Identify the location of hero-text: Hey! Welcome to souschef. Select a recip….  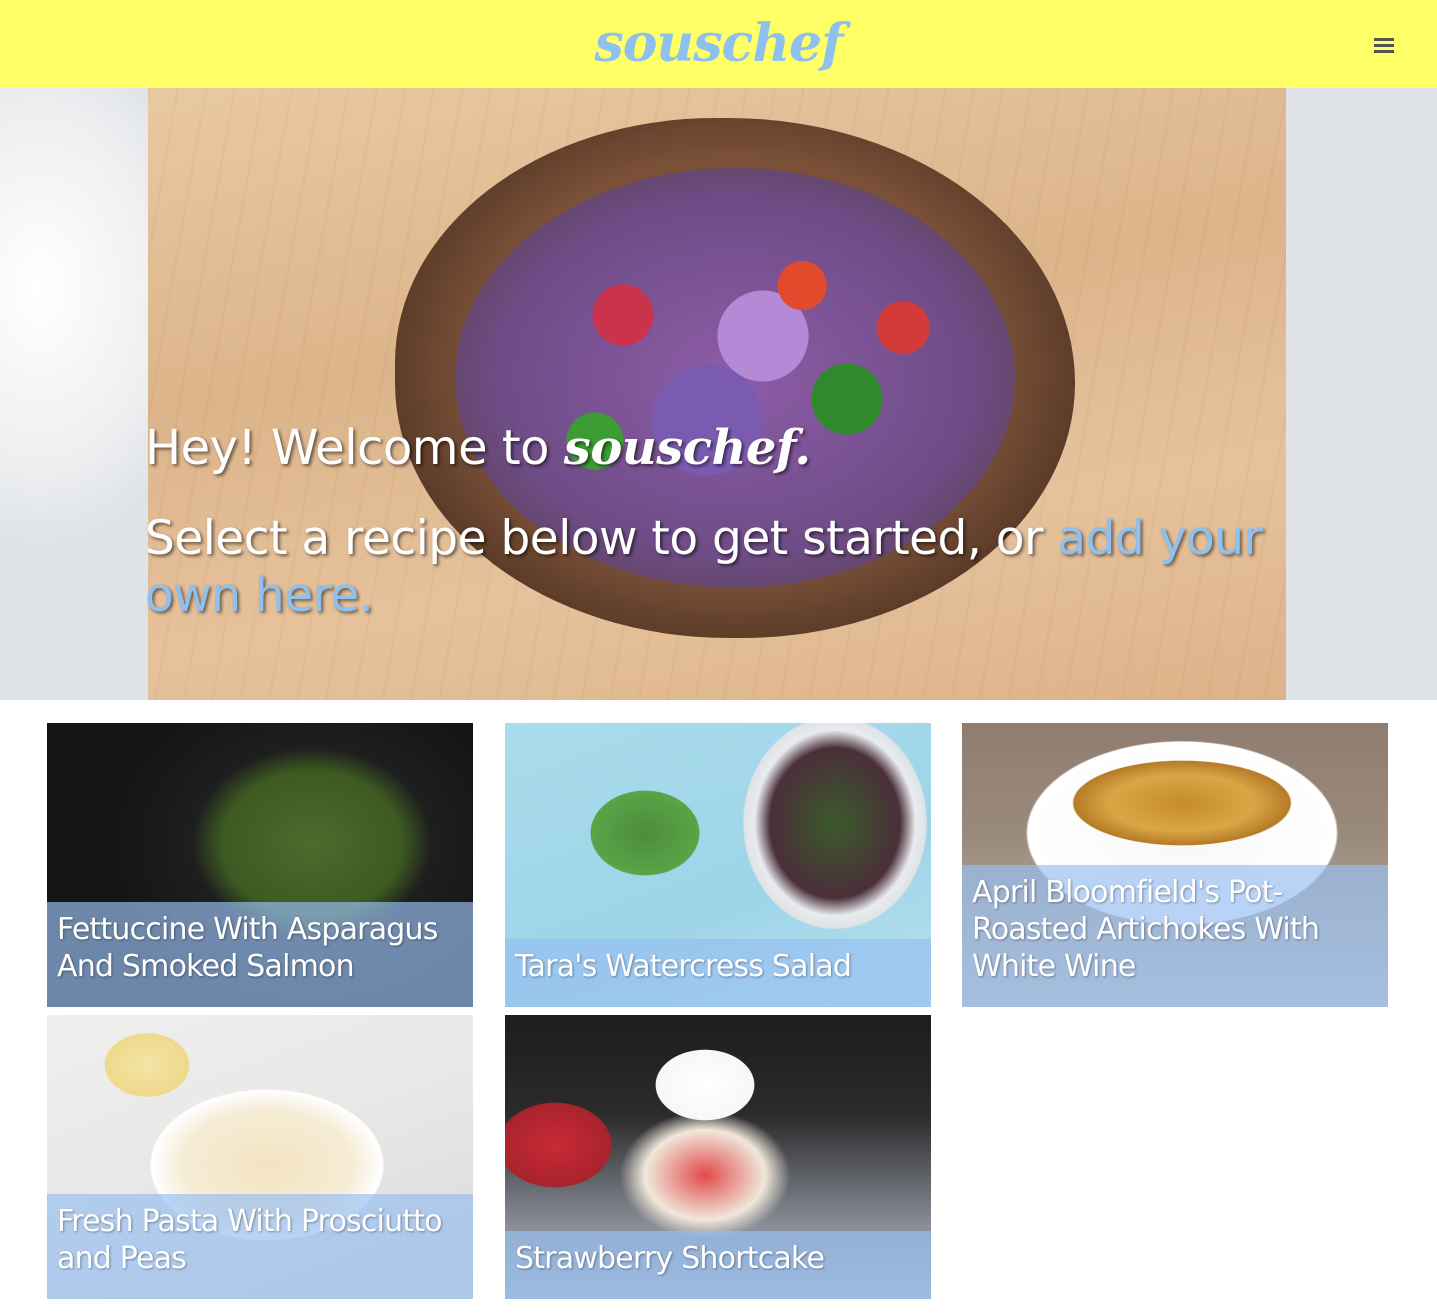
(705, 521).